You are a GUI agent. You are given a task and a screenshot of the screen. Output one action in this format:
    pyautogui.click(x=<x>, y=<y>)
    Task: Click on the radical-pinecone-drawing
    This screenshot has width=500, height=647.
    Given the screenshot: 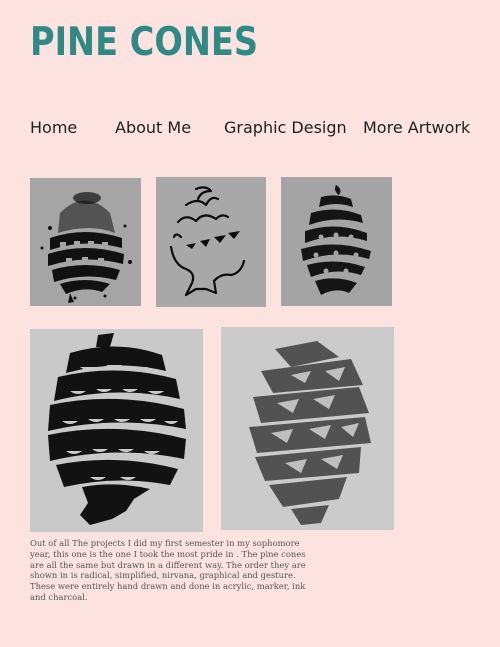 What is the action you would take?
    pyautogui.click(x=85, y=242)
    